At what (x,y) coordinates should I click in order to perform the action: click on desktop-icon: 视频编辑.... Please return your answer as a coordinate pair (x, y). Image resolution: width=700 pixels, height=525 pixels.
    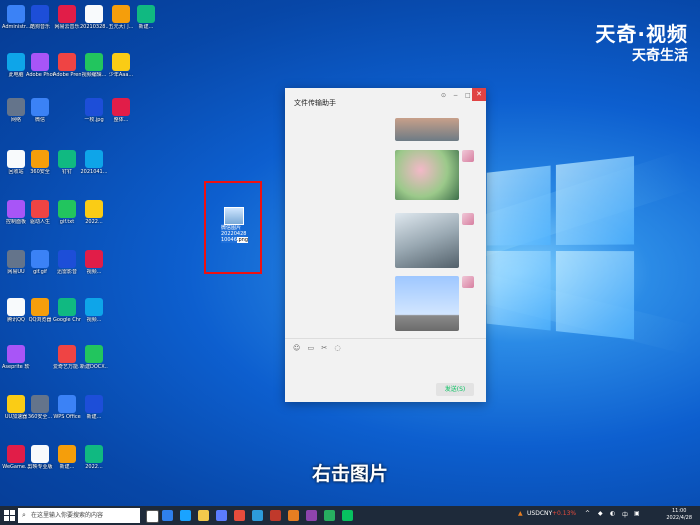
    Looking at the image, I should click on (94, 65).